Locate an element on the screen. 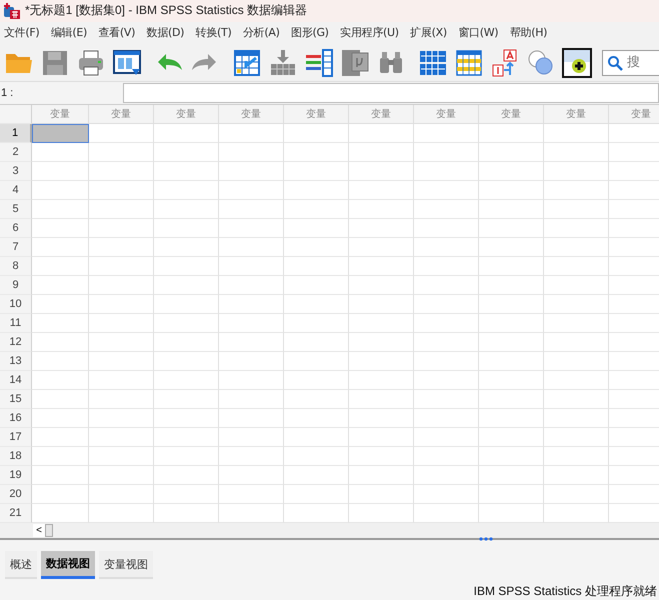 This screenshot has height=600, width=659. row-header: 5 is located at coordinates (16, 210).